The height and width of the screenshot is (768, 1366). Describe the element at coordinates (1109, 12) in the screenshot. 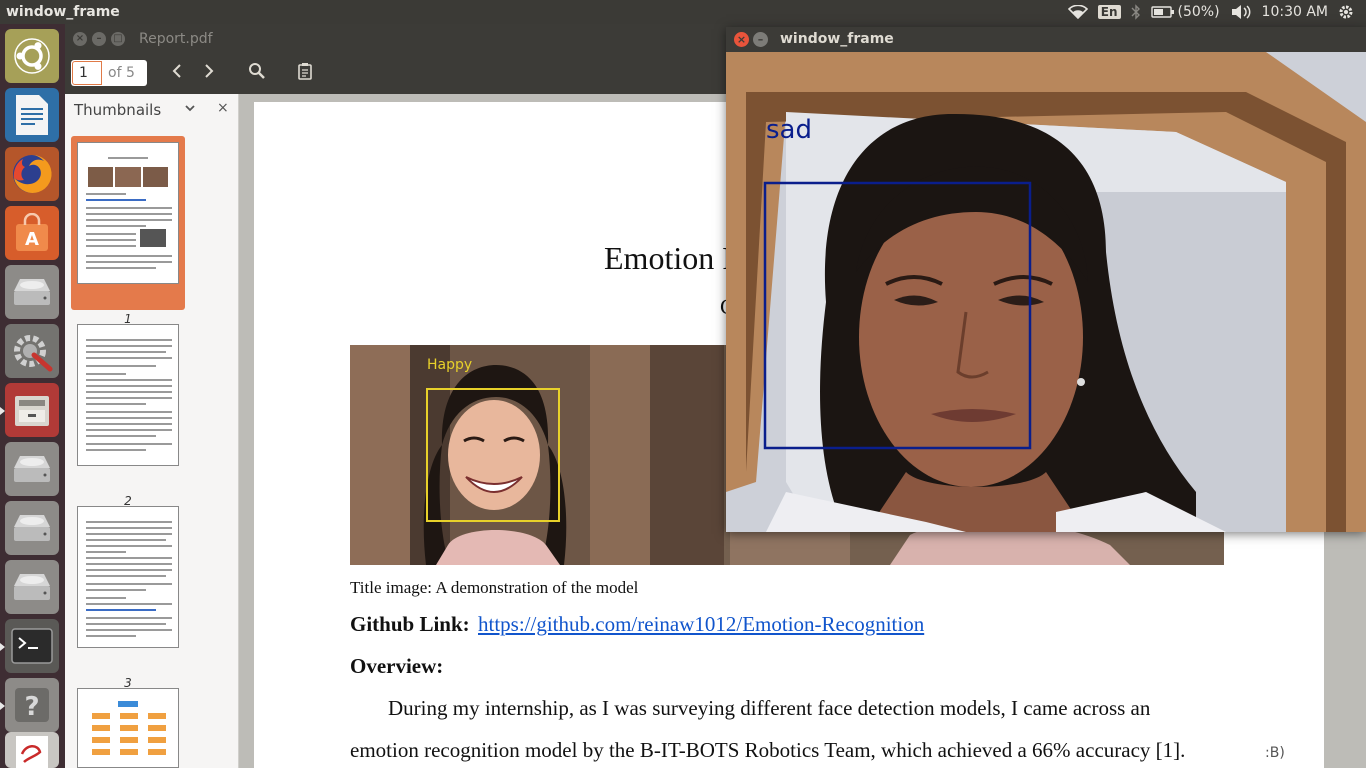

I see `keyboard-layout-indicator: En` at that location.